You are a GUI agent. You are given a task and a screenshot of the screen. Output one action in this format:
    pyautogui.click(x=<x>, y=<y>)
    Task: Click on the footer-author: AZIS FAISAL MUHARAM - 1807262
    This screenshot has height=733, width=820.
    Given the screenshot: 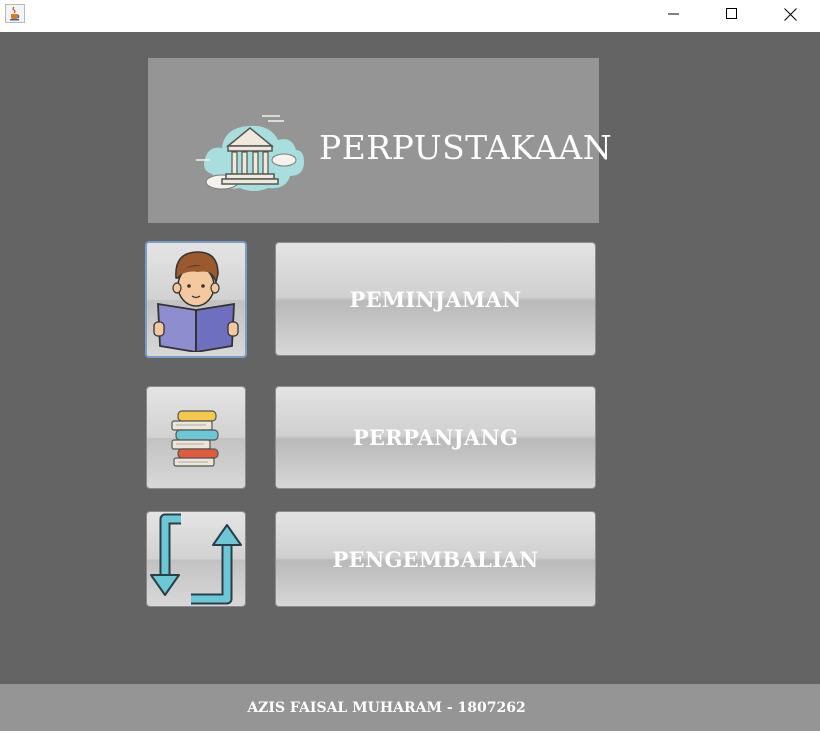 What is the action you would take?
    pyautogui.click(x=386, y=708)
    